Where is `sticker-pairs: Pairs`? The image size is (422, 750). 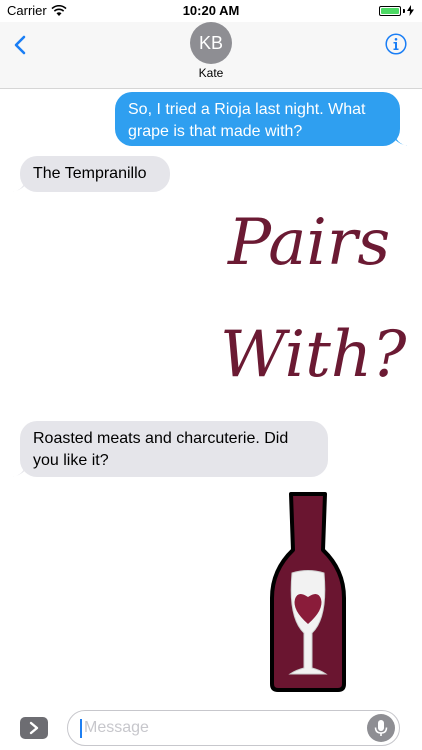 sticker-pairs: Pairs is located at coordinates (309, 243).